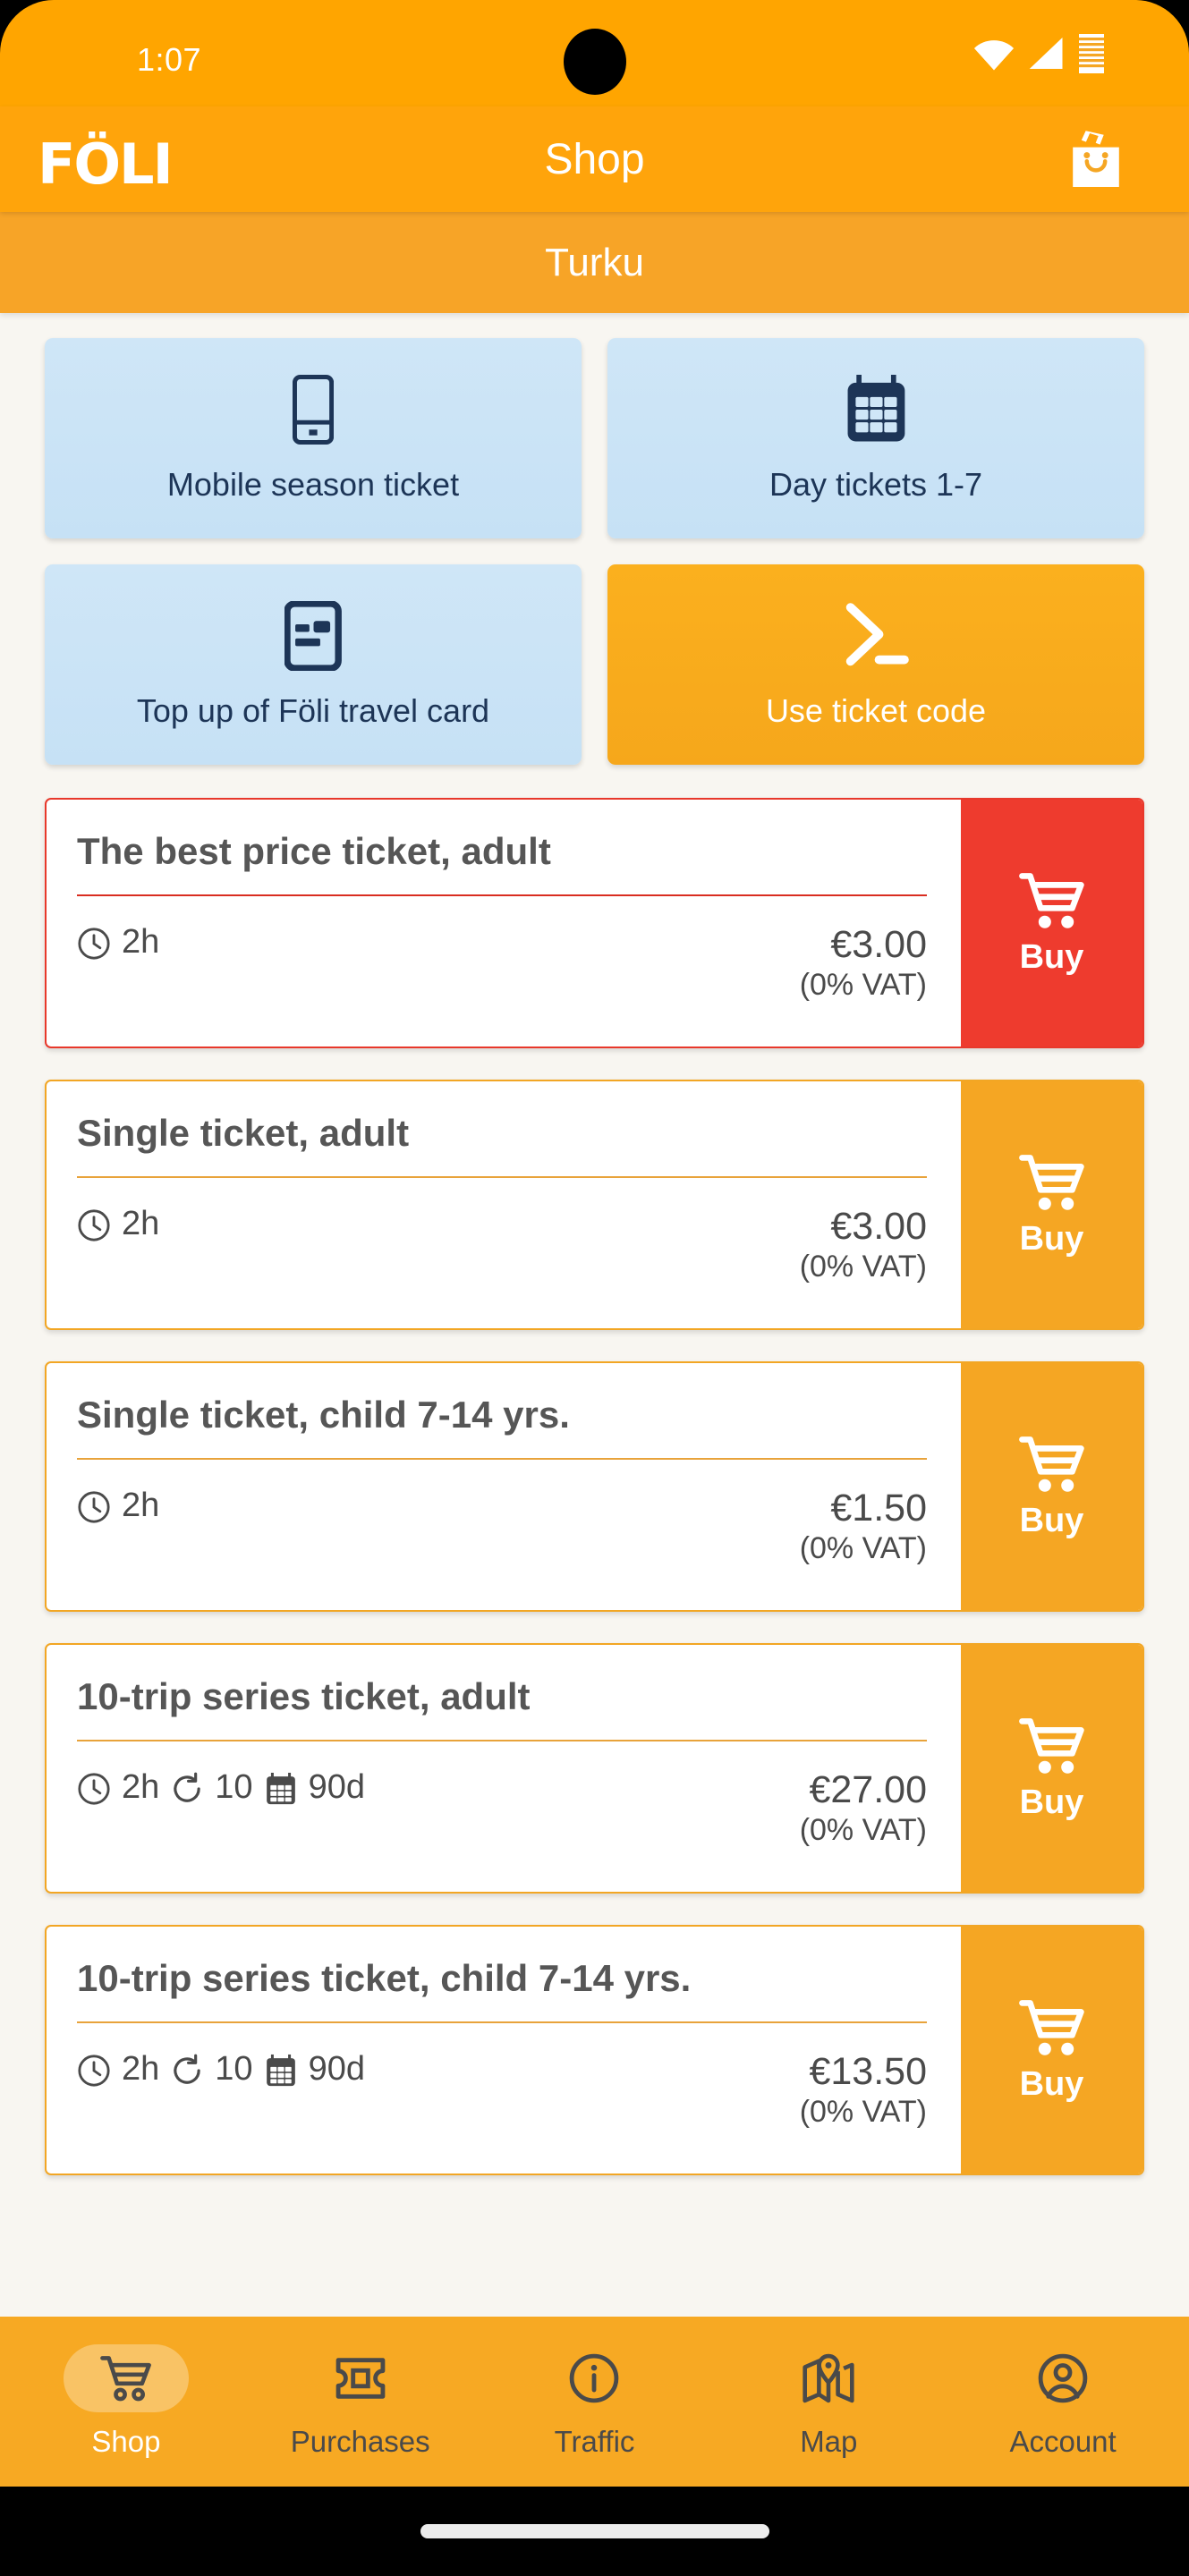  I want to click on status-time: 1:07, so click(169, 59).